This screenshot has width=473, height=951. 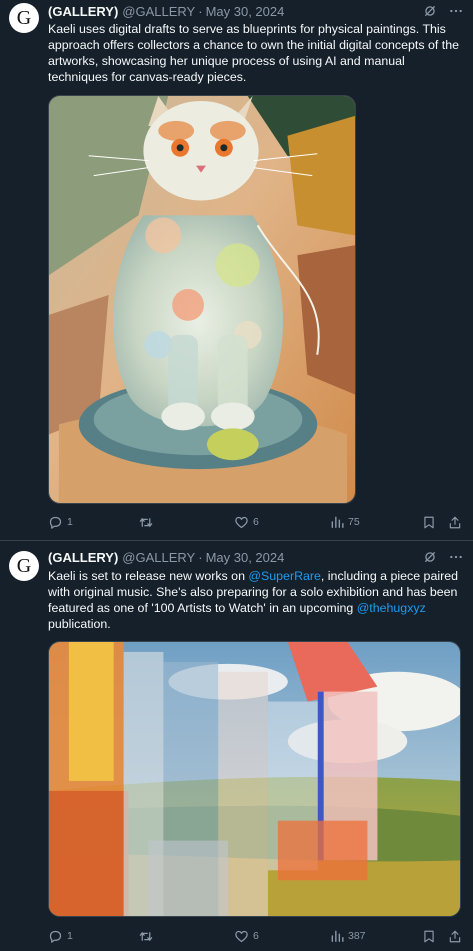 What do you see at coordinates (357, 936) in the screenshot?
I see `views-count: 387` at bounding box center [357, 936].